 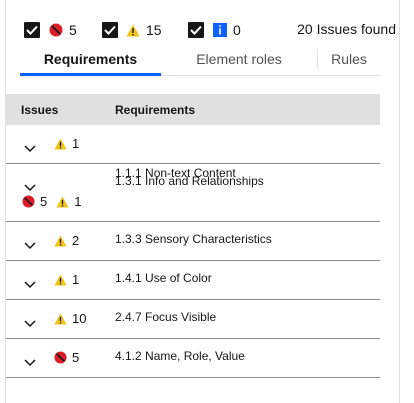 I want to click on view-tabs: Requirements Element roles Rules, so click(x=200, y=61).